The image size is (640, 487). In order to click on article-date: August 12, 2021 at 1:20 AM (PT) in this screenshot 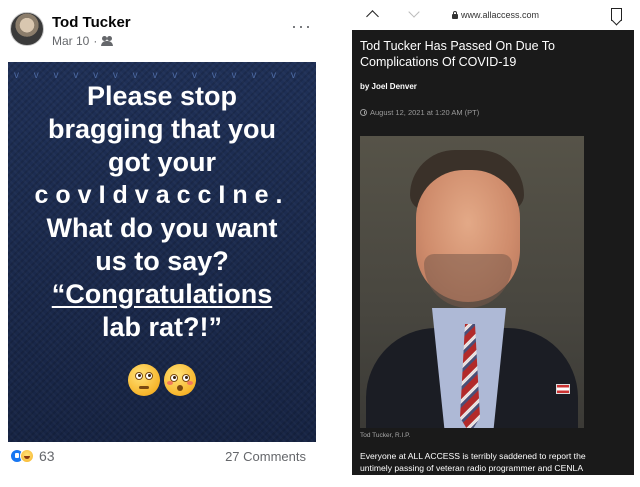, I will do `click(419, 112)`.